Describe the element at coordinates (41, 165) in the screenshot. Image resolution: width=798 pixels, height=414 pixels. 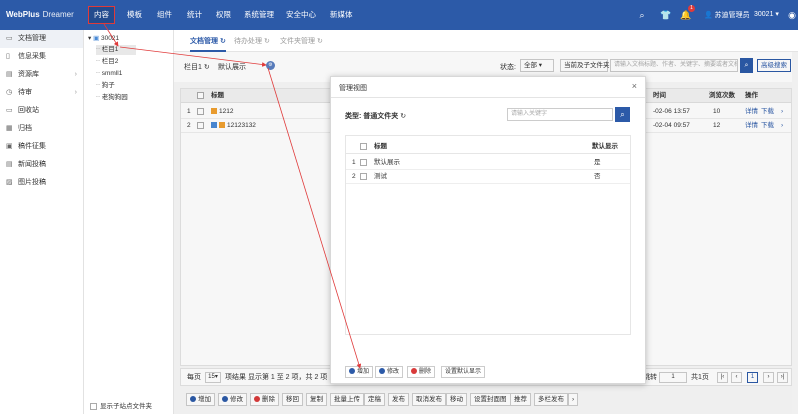
I see `sidebar-item-news: ▤ 新闻投稿` at that location.